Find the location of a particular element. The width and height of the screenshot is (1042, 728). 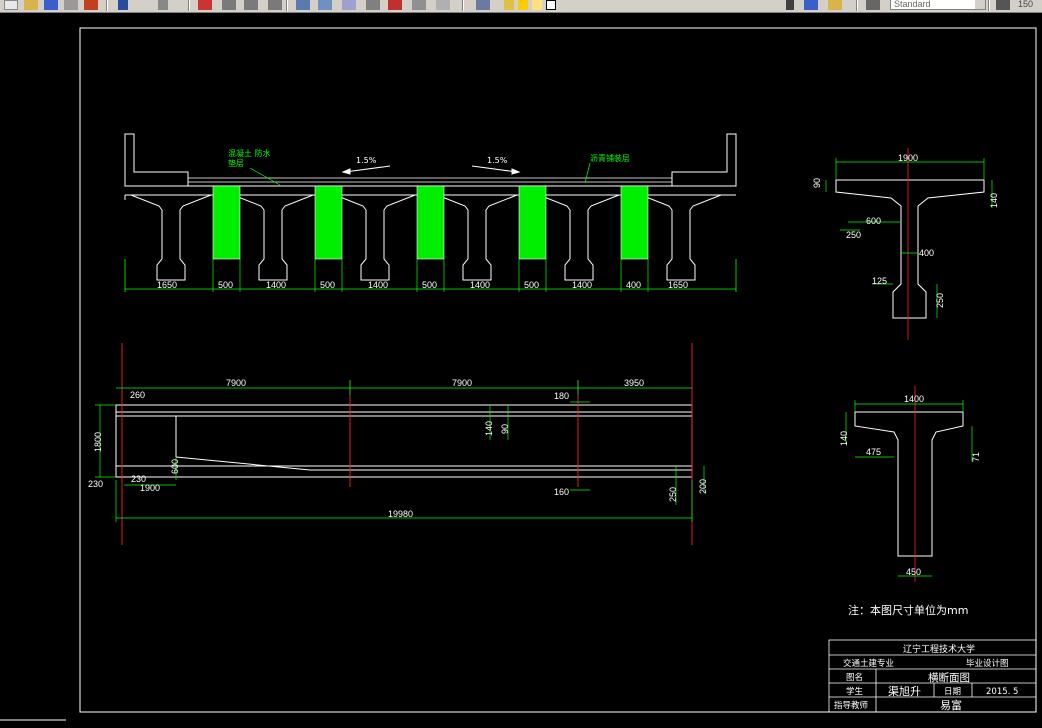

waterproof-label: 混凝土 防水 is located at coordinates (249, 153).